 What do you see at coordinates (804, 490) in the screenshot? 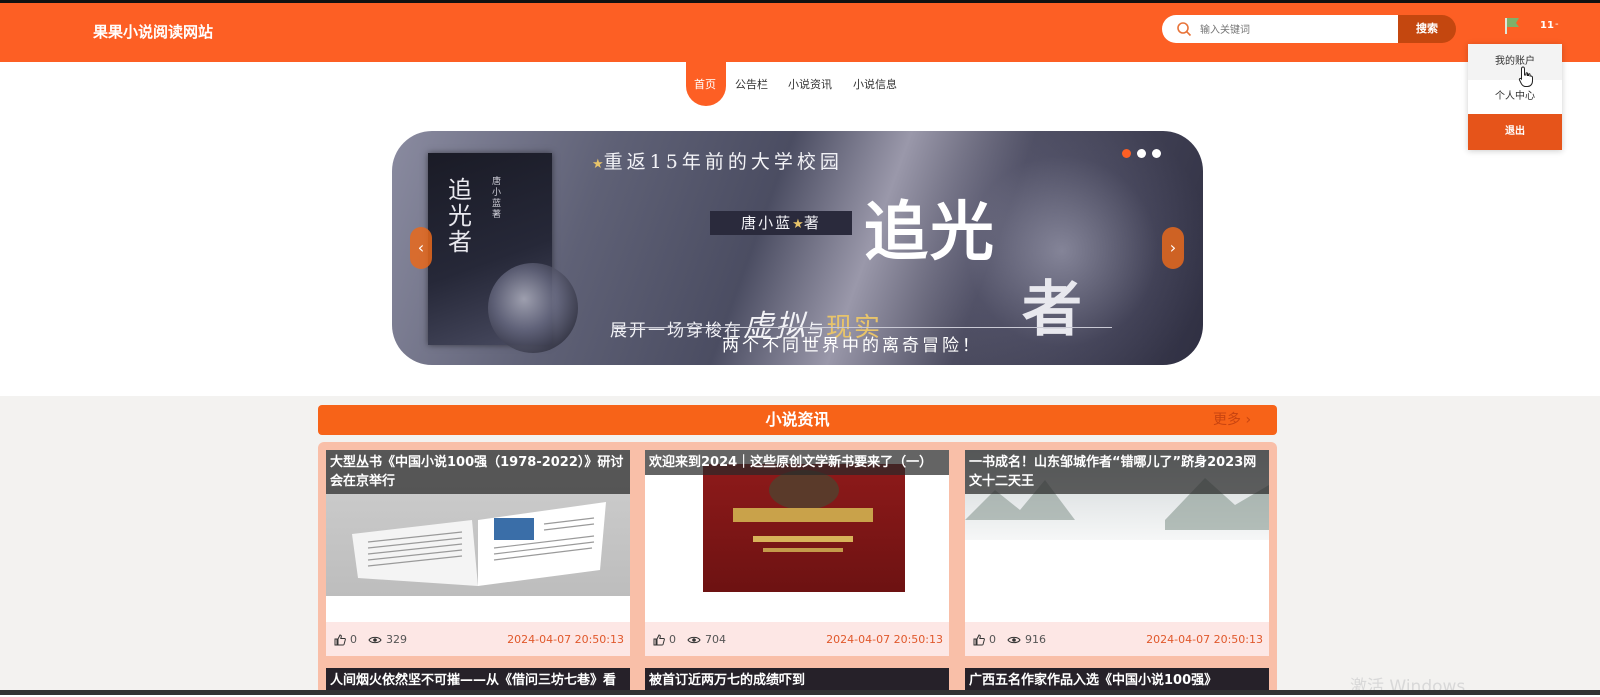
I see `book-portrait` at bounding box center [804, 490].